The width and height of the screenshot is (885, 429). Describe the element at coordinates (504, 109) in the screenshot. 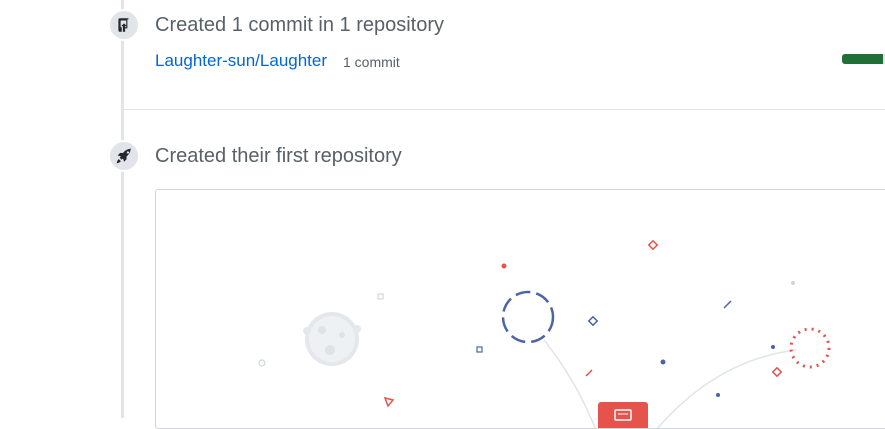

I see `timeline-divider` at that location.